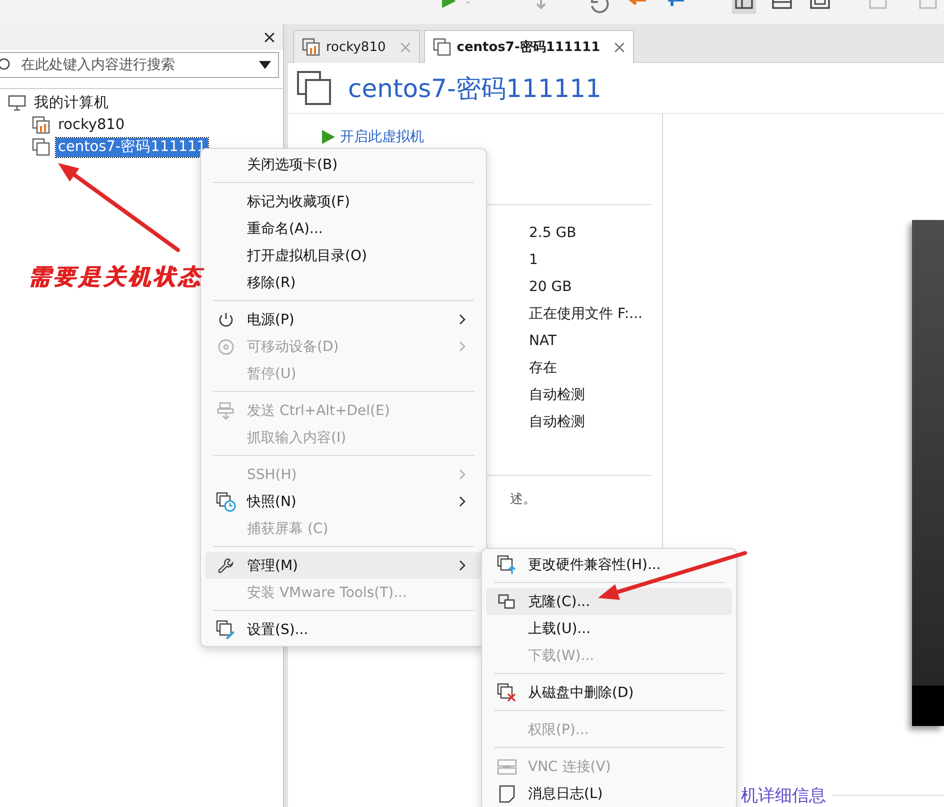 Image resolution: width=944 pixels, height=807 pixels. I want to click on detail-value: NAT, so click(543, 341).